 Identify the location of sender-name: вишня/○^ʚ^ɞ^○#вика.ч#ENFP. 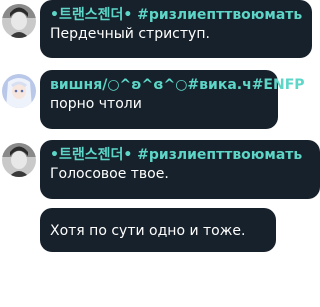
(177, 85).